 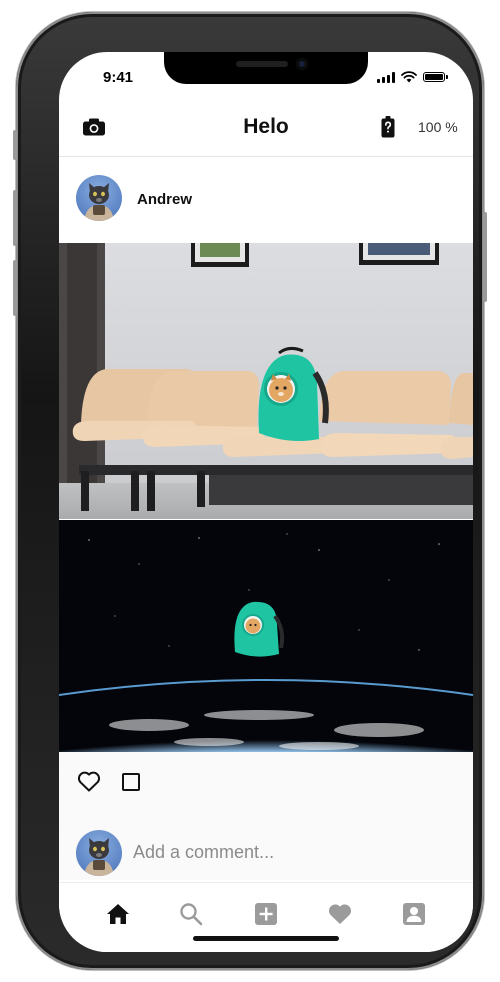 I want to click on search-icon, so click(x=191, y=914).